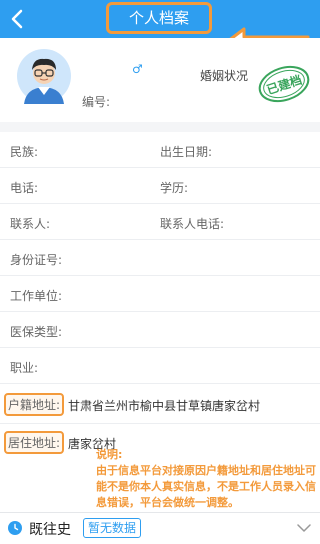  I want to click on row-phone-education: 电话: 学历:, so click(160, 186).